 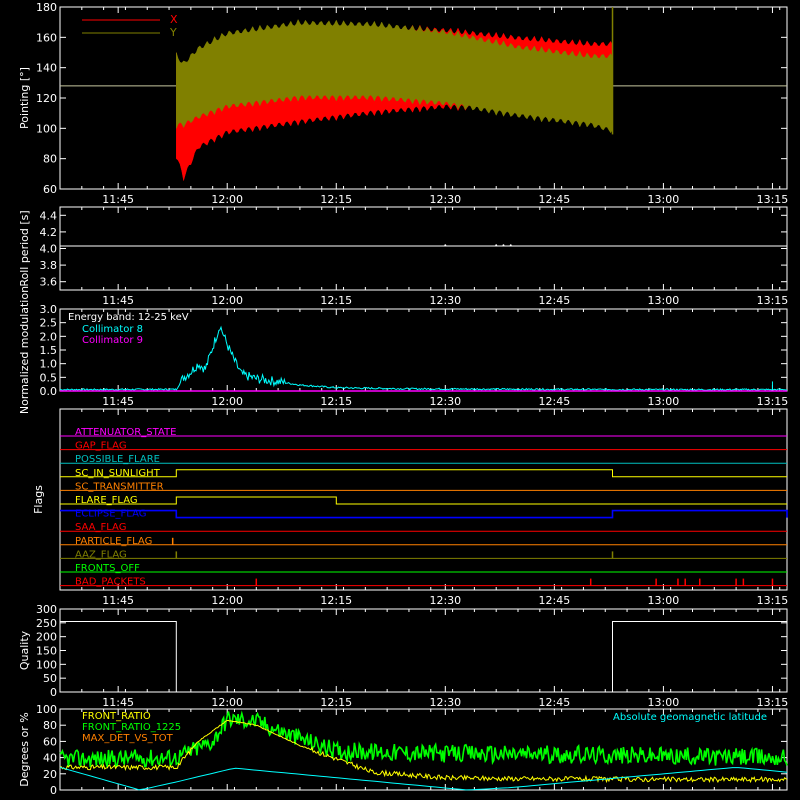 What do you see at coordinates (49, 265) in the screenshot?
I see `y-tick-label: 3.8` at bounding box center [49, 265].